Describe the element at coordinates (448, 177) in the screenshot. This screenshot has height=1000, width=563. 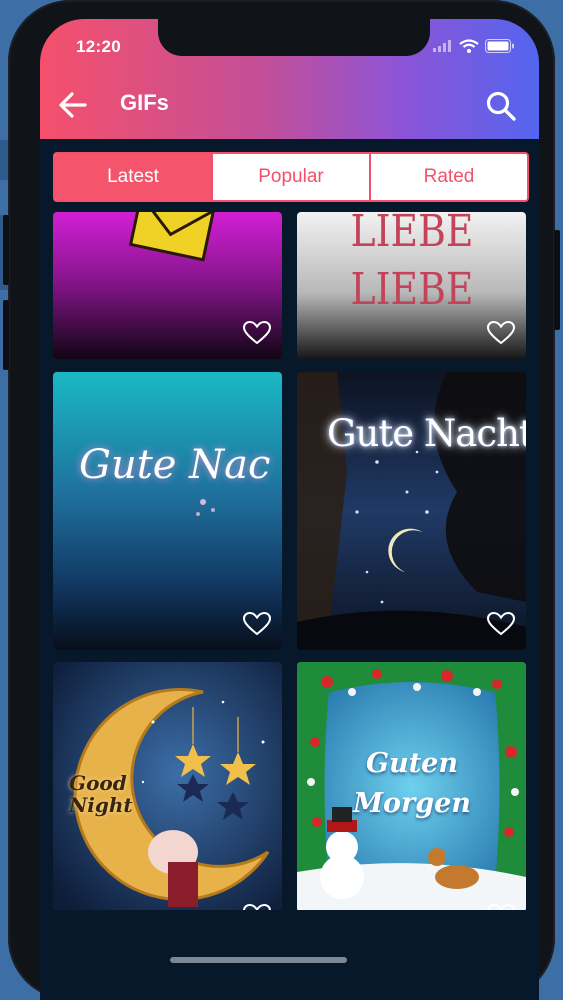
I see `tab-rated: Rated` at that location.